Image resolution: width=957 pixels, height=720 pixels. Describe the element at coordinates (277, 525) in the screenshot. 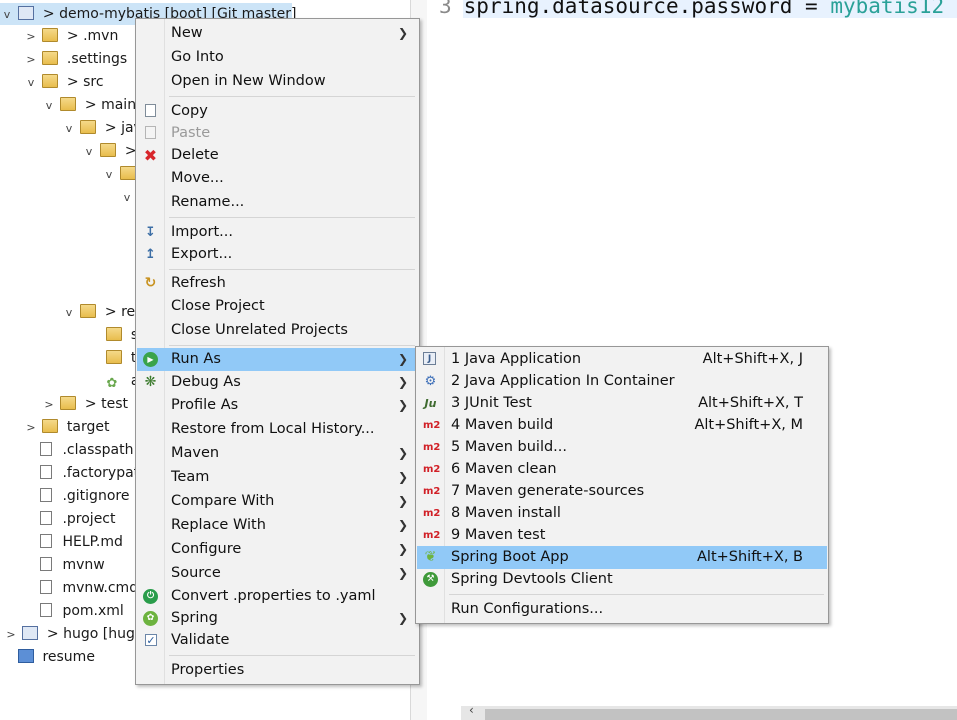

I see `menu-item-replace-with: Replace With ❯` at that location.